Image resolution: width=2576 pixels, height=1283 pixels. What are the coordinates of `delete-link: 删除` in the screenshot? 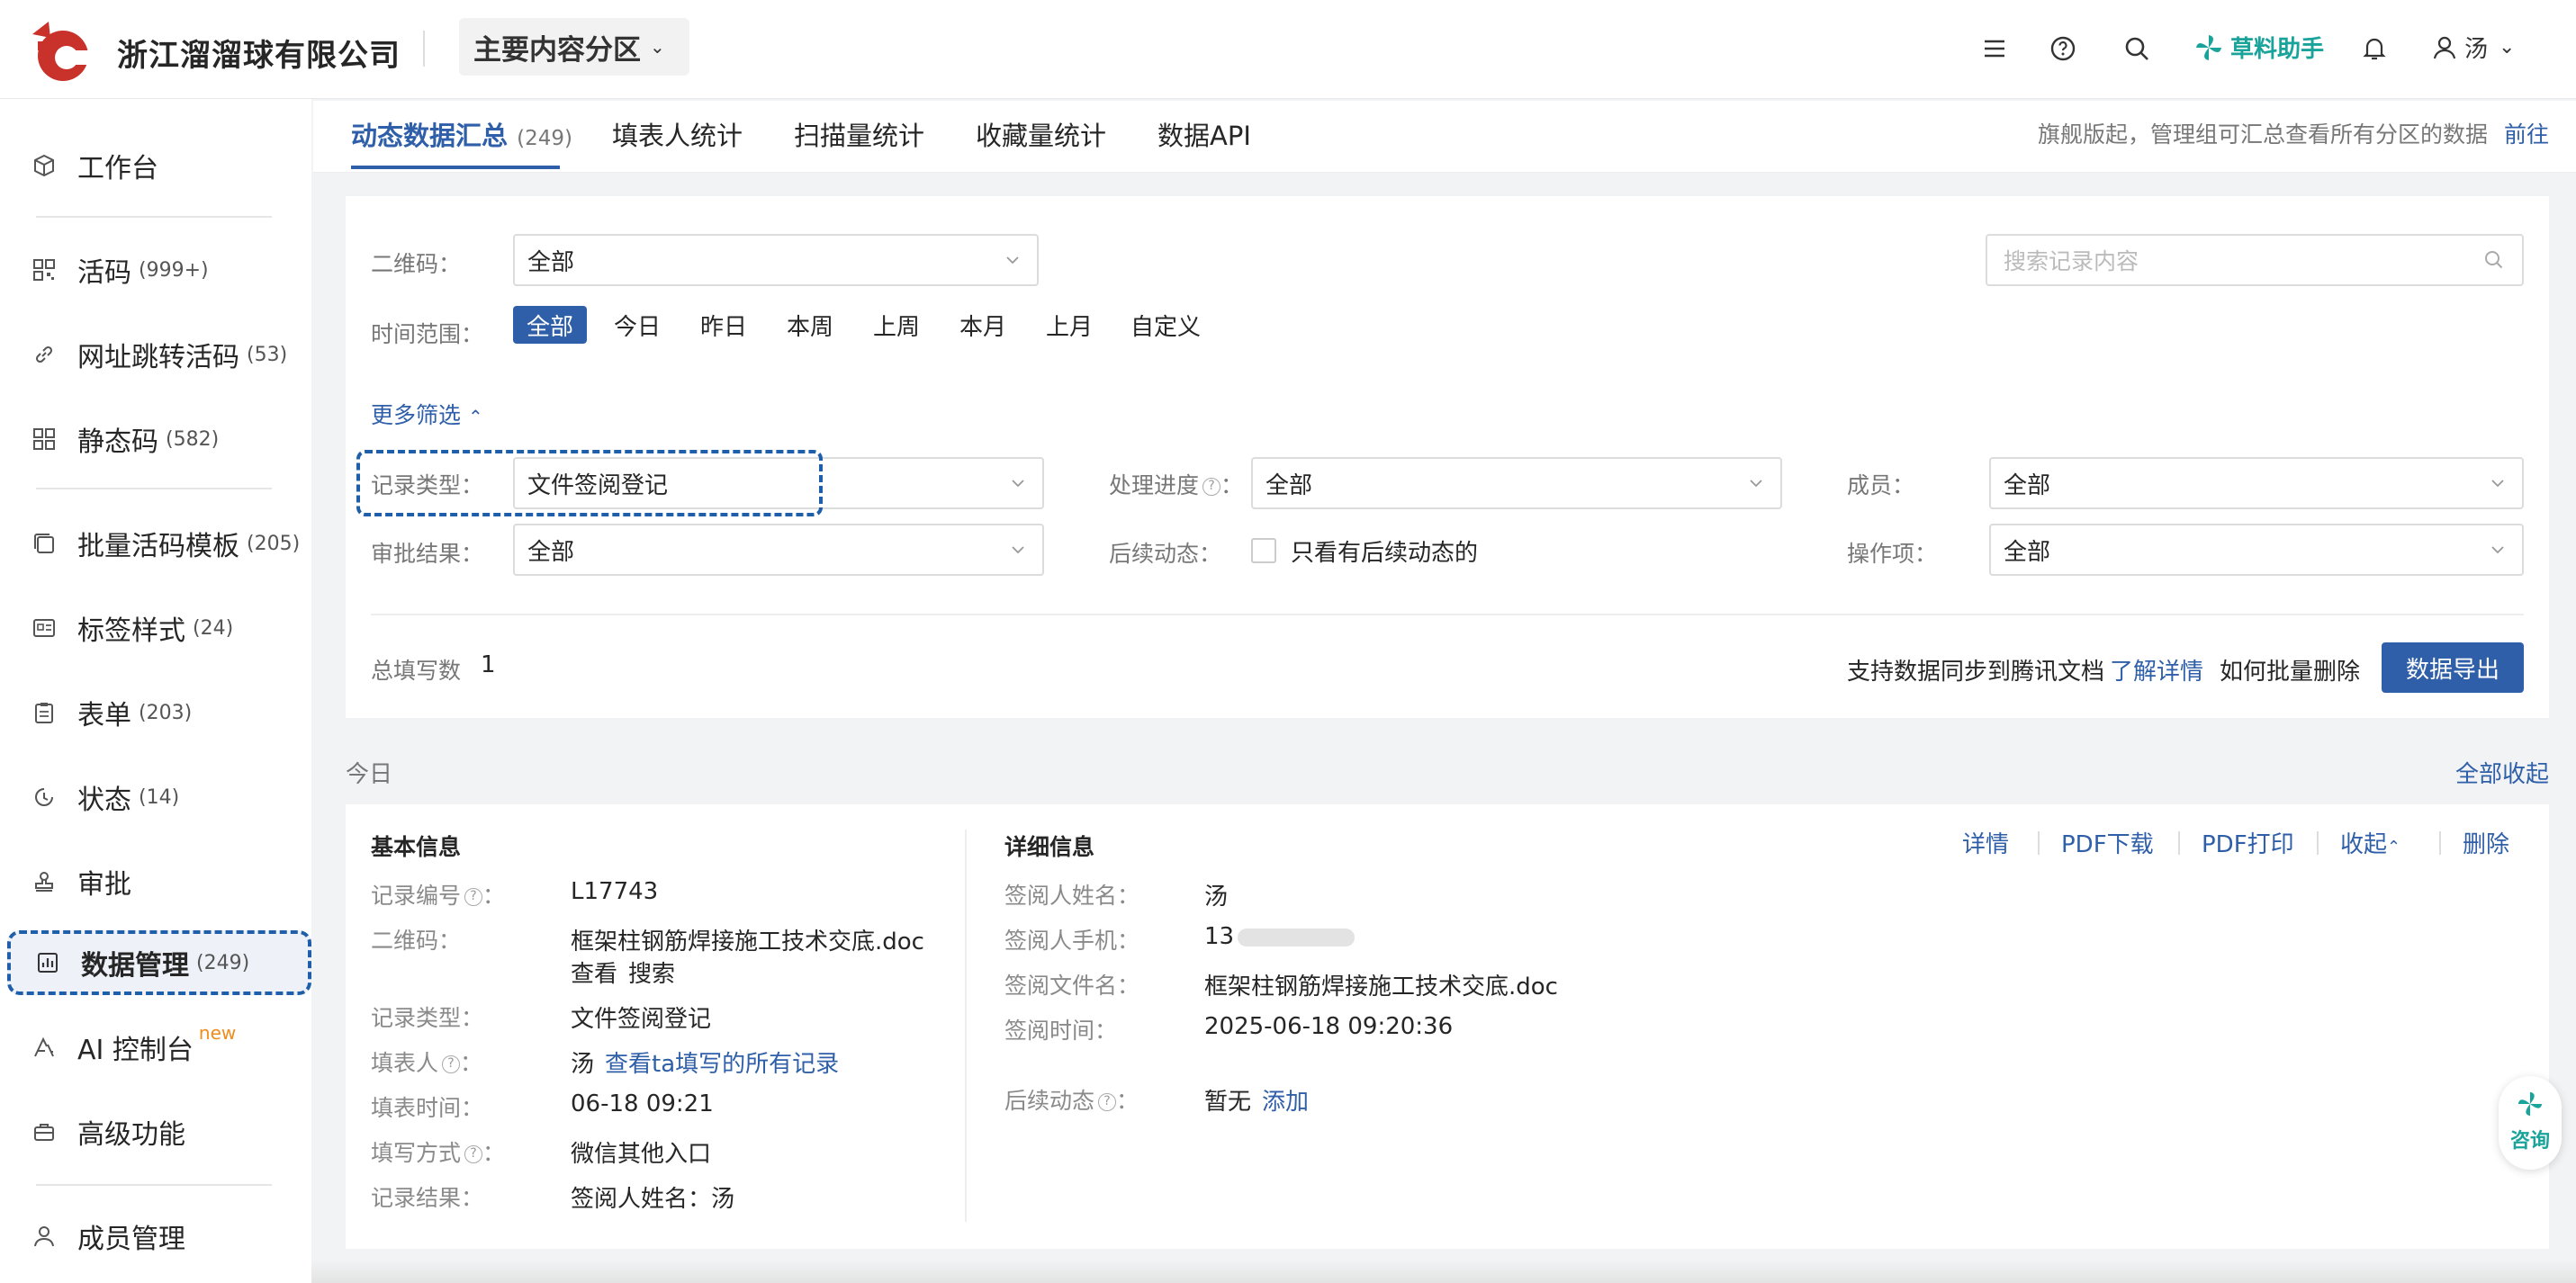 It's located at (2486, 842).